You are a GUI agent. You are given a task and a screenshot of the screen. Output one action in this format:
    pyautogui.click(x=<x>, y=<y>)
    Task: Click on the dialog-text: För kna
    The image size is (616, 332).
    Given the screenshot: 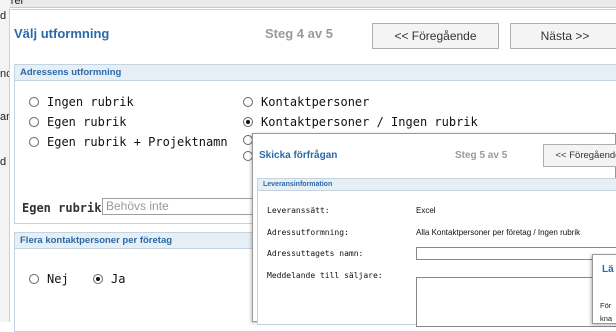 What is the action you would take?
    pyautogui.click(x=606, y=312)
    